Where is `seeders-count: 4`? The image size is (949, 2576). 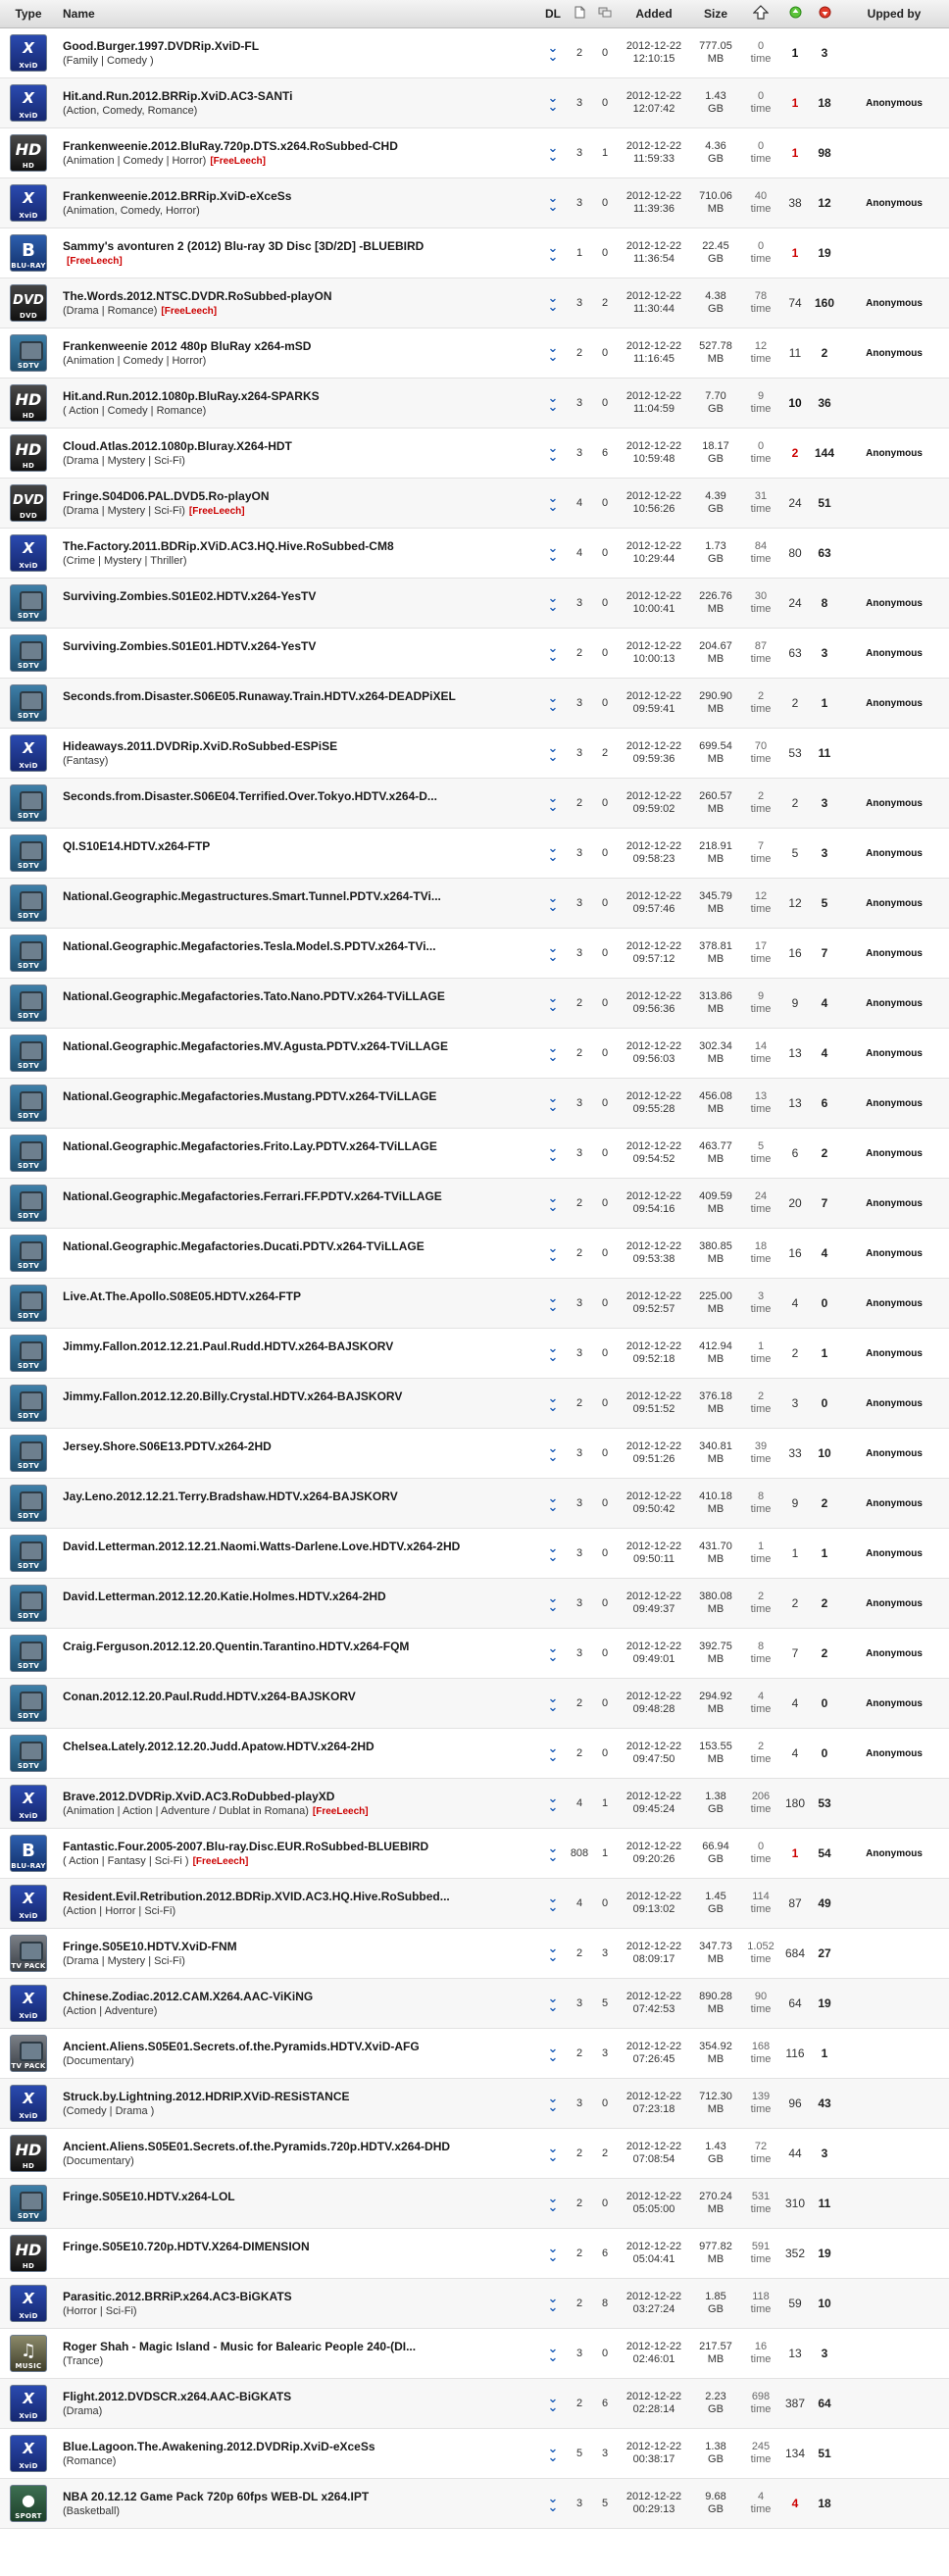
seeders-count: 4 is located at coordinates (795, 1704).